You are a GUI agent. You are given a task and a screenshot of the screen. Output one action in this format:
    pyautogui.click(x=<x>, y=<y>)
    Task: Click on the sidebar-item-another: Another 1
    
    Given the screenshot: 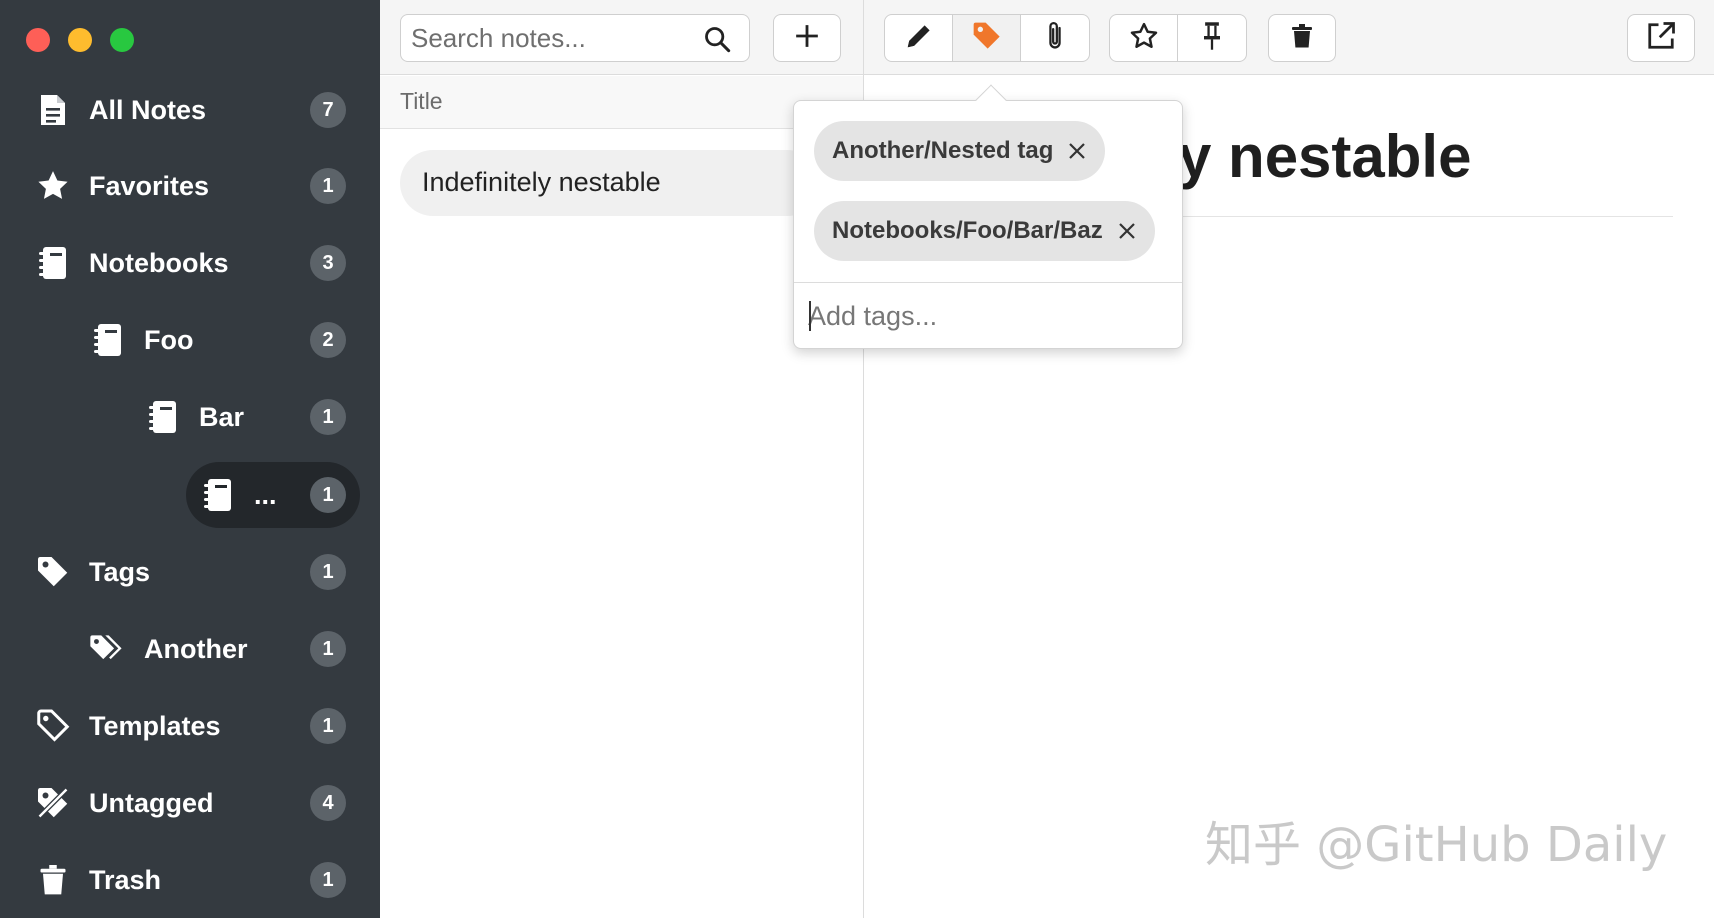 What is the action you would take?
    pyautogui.click(x=190, y=649)
    